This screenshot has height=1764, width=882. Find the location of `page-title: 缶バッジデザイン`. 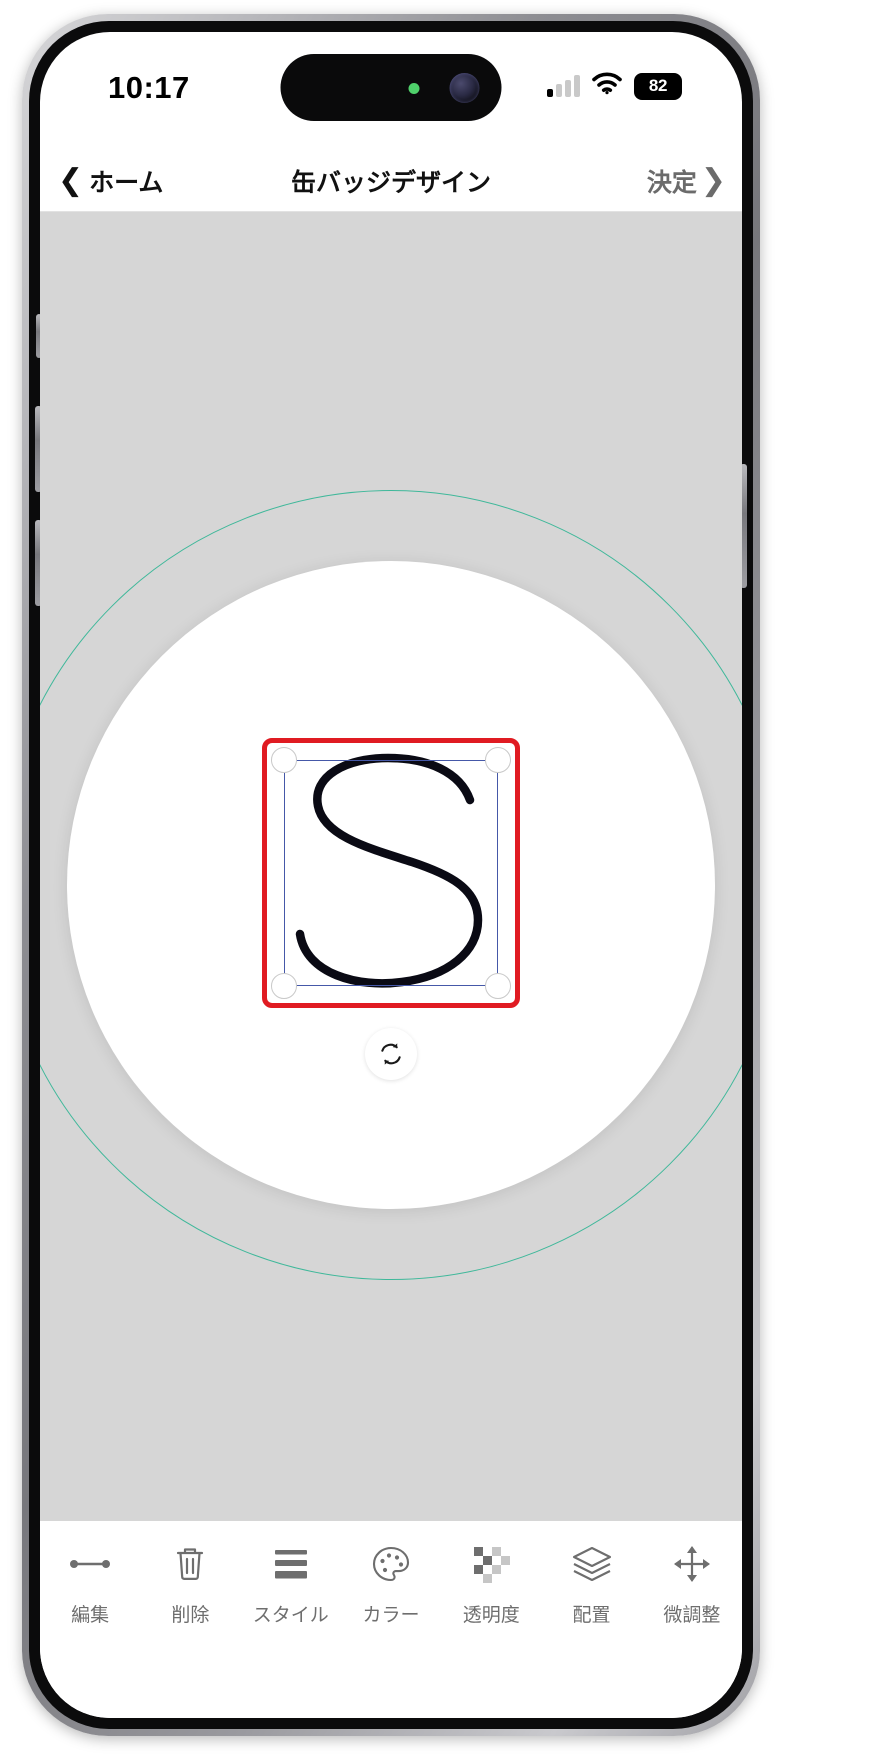

page-title: 缶バッジデザイン is located at coordinates (391, 182).